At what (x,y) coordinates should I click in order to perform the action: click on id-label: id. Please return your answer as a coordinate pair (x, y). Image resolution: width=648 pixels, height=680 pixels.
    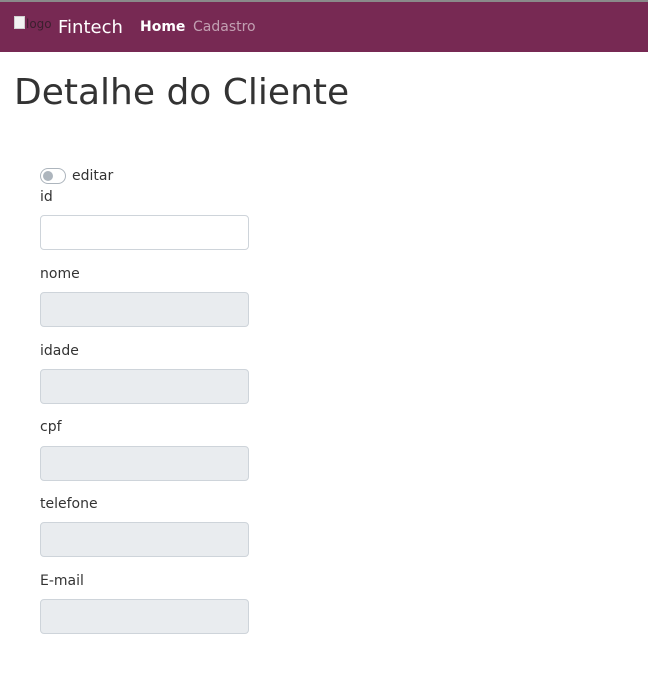
    Looking at the image, I should click on (46, 197).